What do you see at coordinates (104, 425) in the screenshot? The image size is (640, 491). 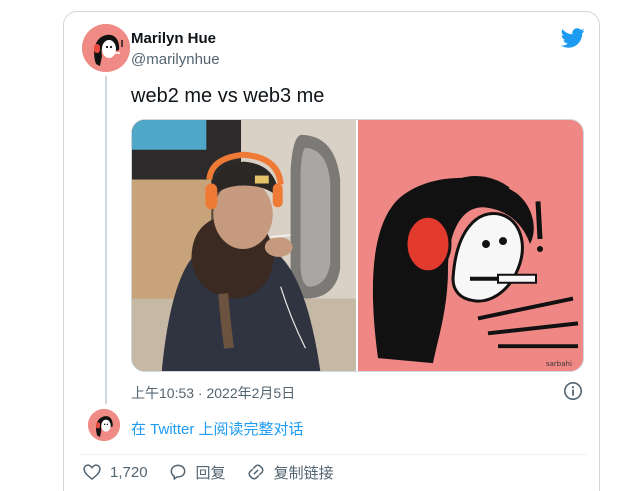 I see `reply-avatar` at bounding box center [104, 425].